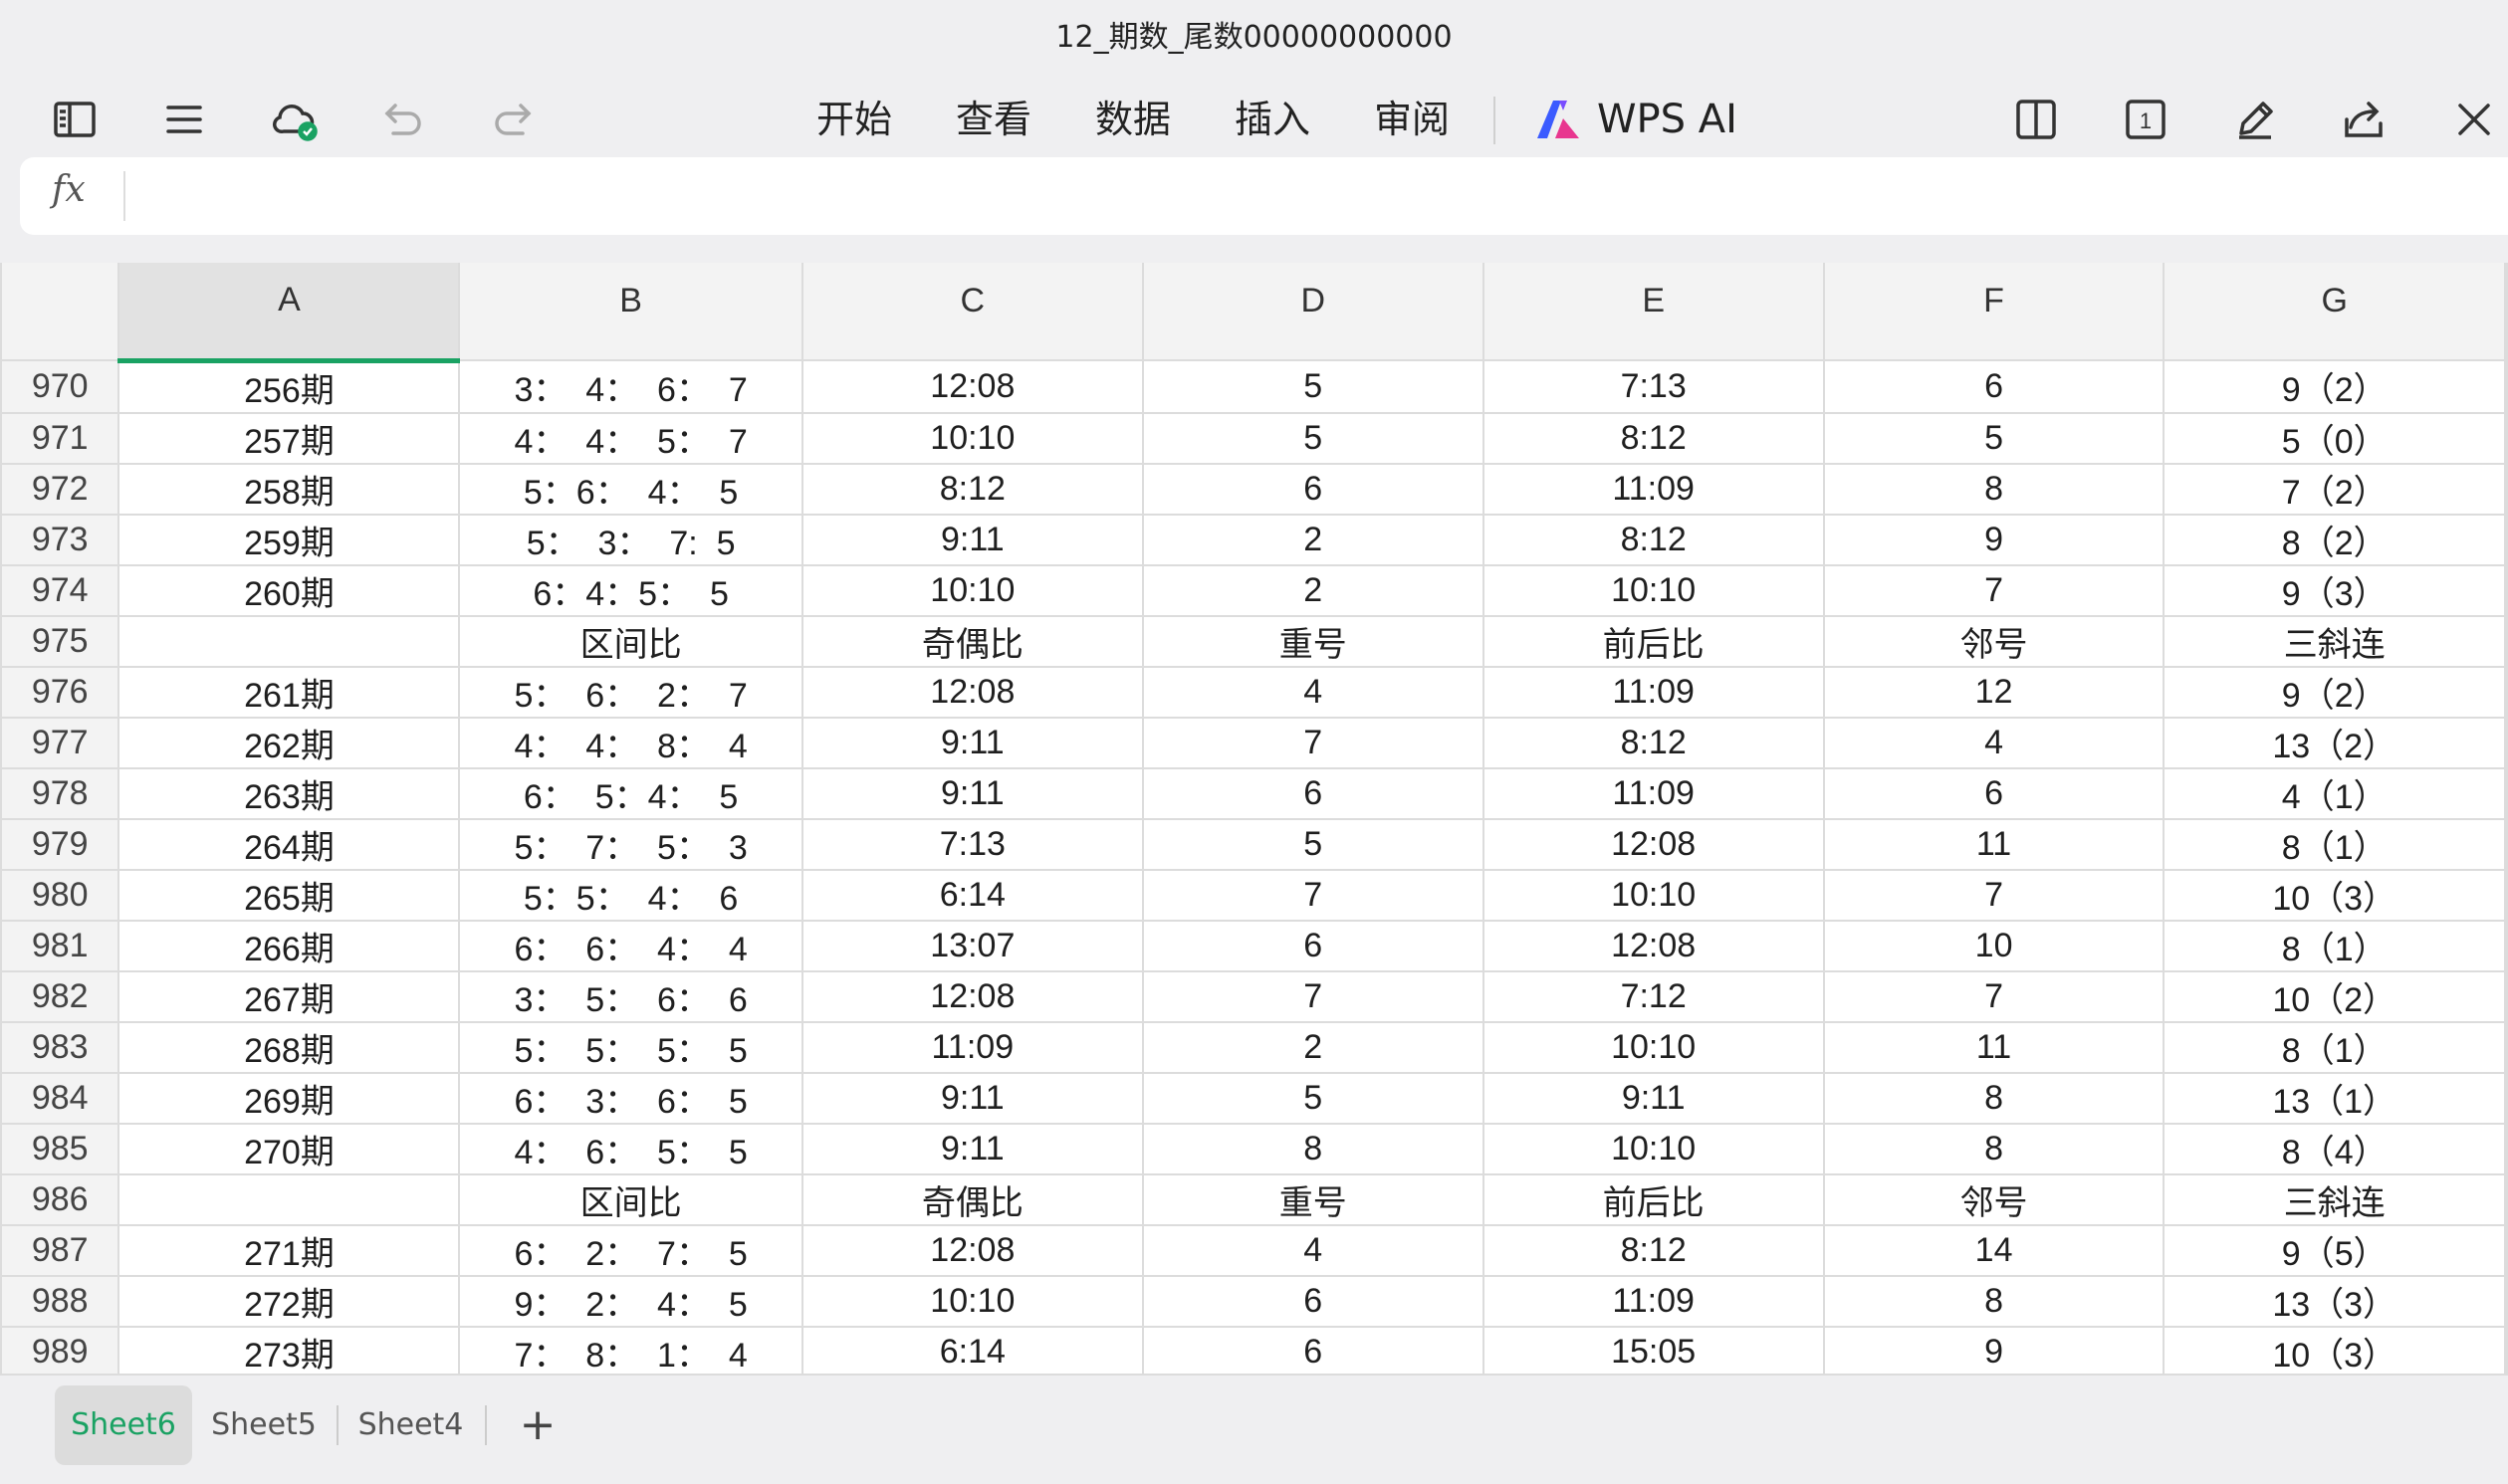 The image size is (2508, 1484). What do you see at coordinates (60, 1350) in the screenshot?
I see `row-header: 989` at bounding box center [60, 1350].